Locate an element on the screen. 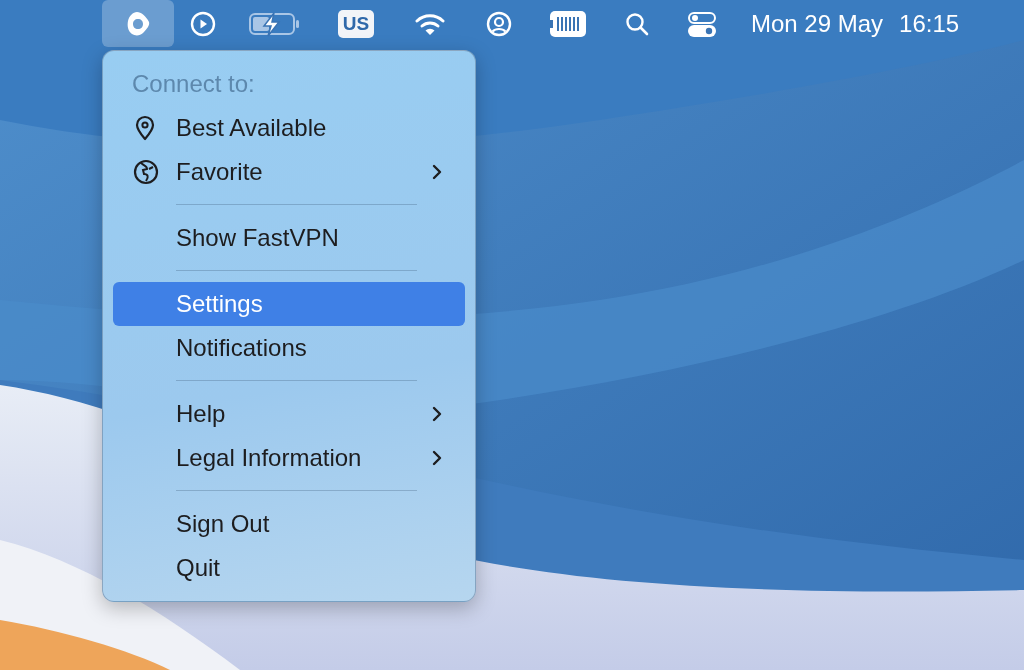  barcode-icon is located at coordinates (568, 23).